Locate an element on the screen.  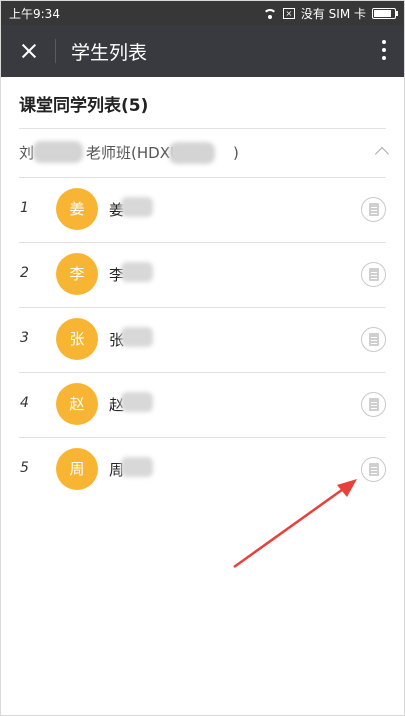
annotation-arrow is located at coordinates (295, 524).